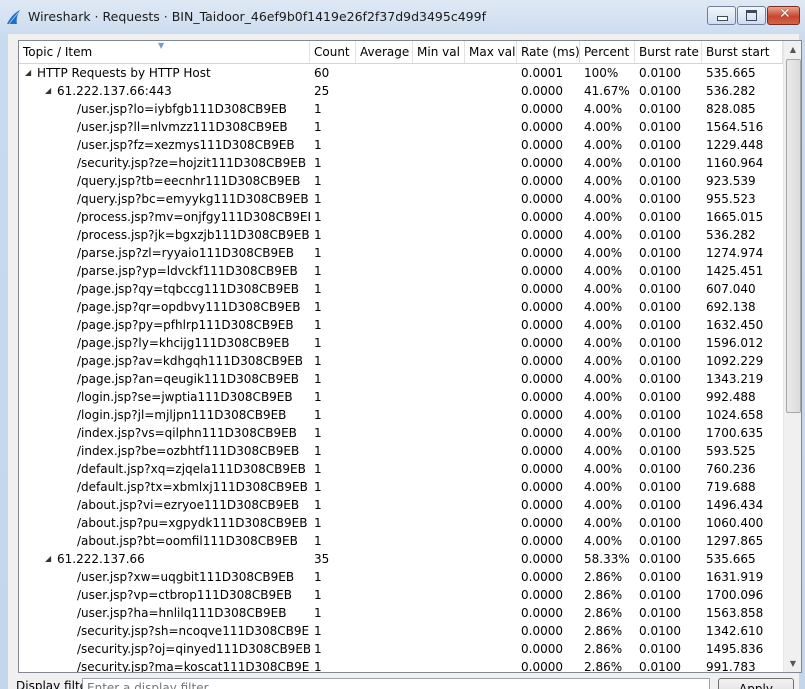  I want to click on col-average-header: Average, so click(384, 52).